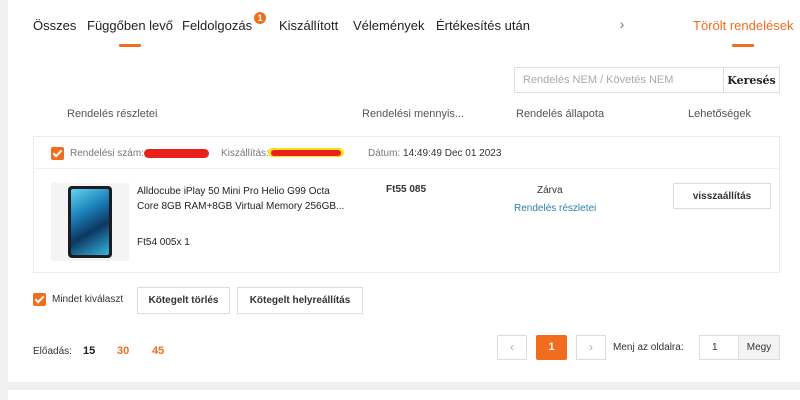 Image resolution: width=800 pixels, height=400 pixels. I want to click on order-details-link: Rendelés részletei, so click(555, 208).